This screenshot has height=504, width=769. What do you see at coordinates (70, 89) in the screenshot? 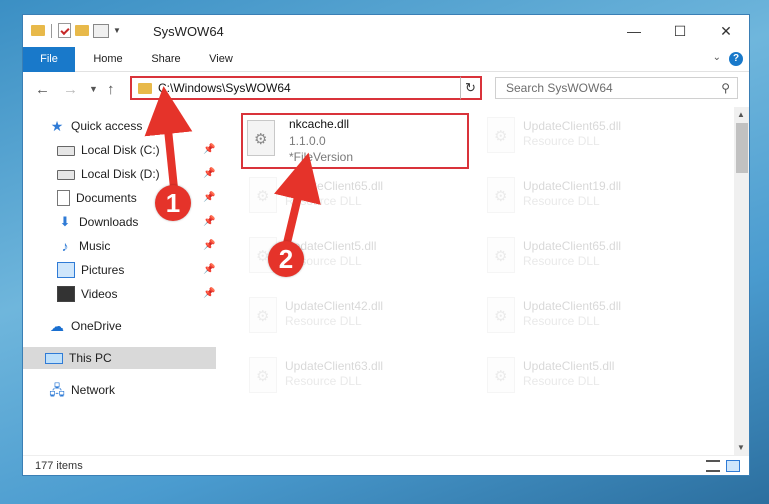
I see `forward-arrow-icon: →` at bounding box center [70, 89].